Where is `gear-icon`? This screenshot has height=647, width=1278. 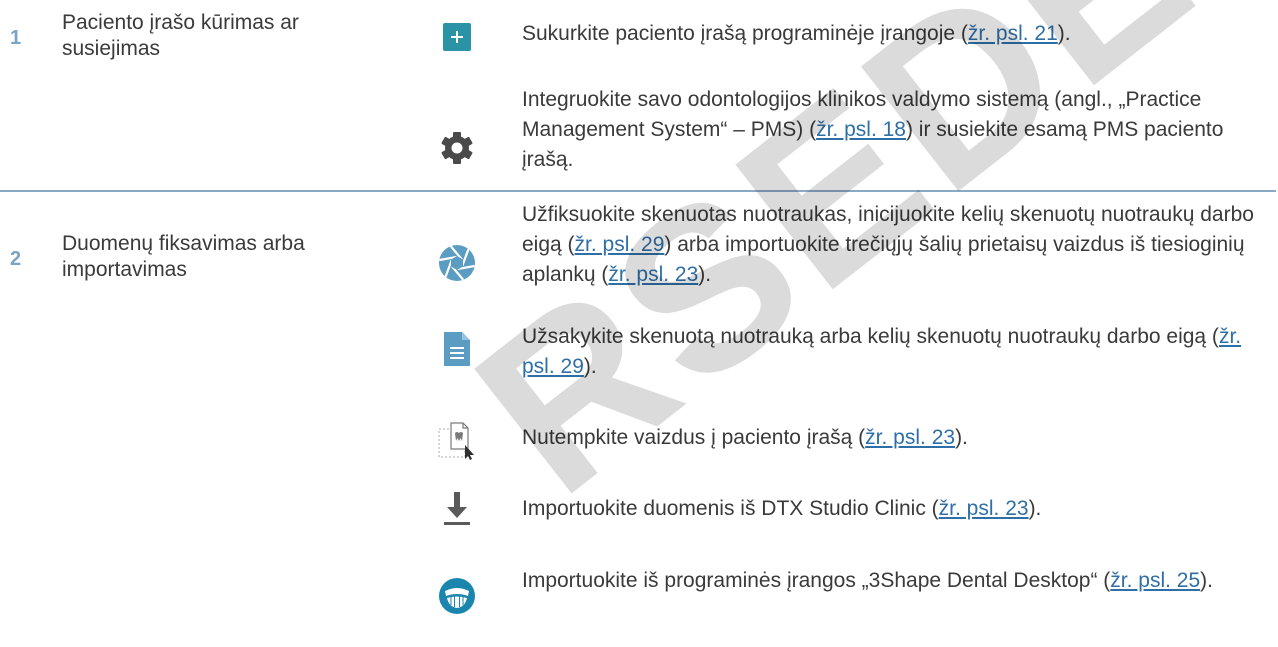
gear-icon is located at coordinates (457, 148).